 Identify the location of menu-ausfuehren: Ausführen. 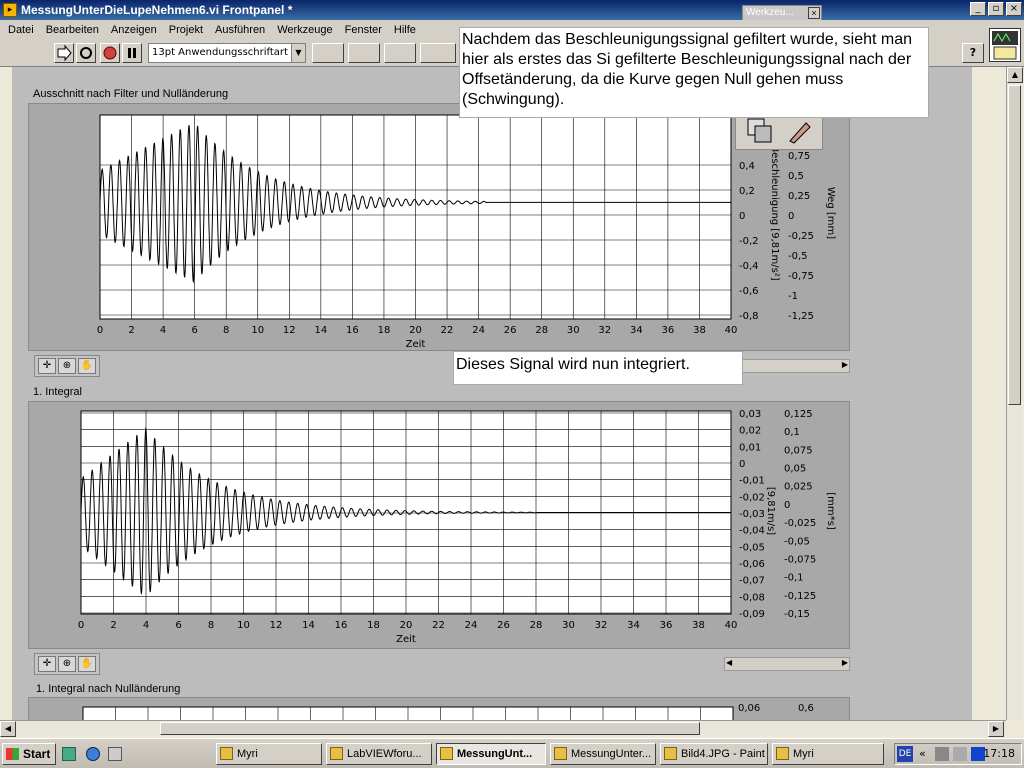
(240, 30).